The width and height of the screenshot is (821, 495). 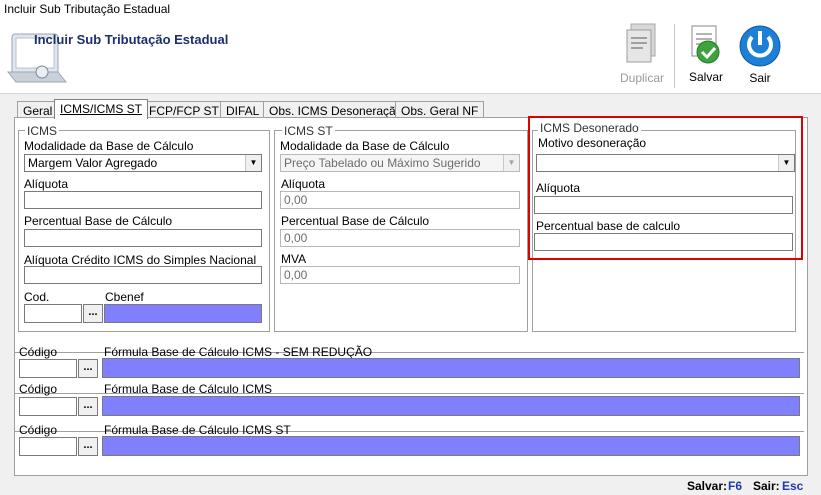 What do you see at coordinates (451, 406) in the screenshot?
I see `formula-2-field` at bounding box center [451, 406].